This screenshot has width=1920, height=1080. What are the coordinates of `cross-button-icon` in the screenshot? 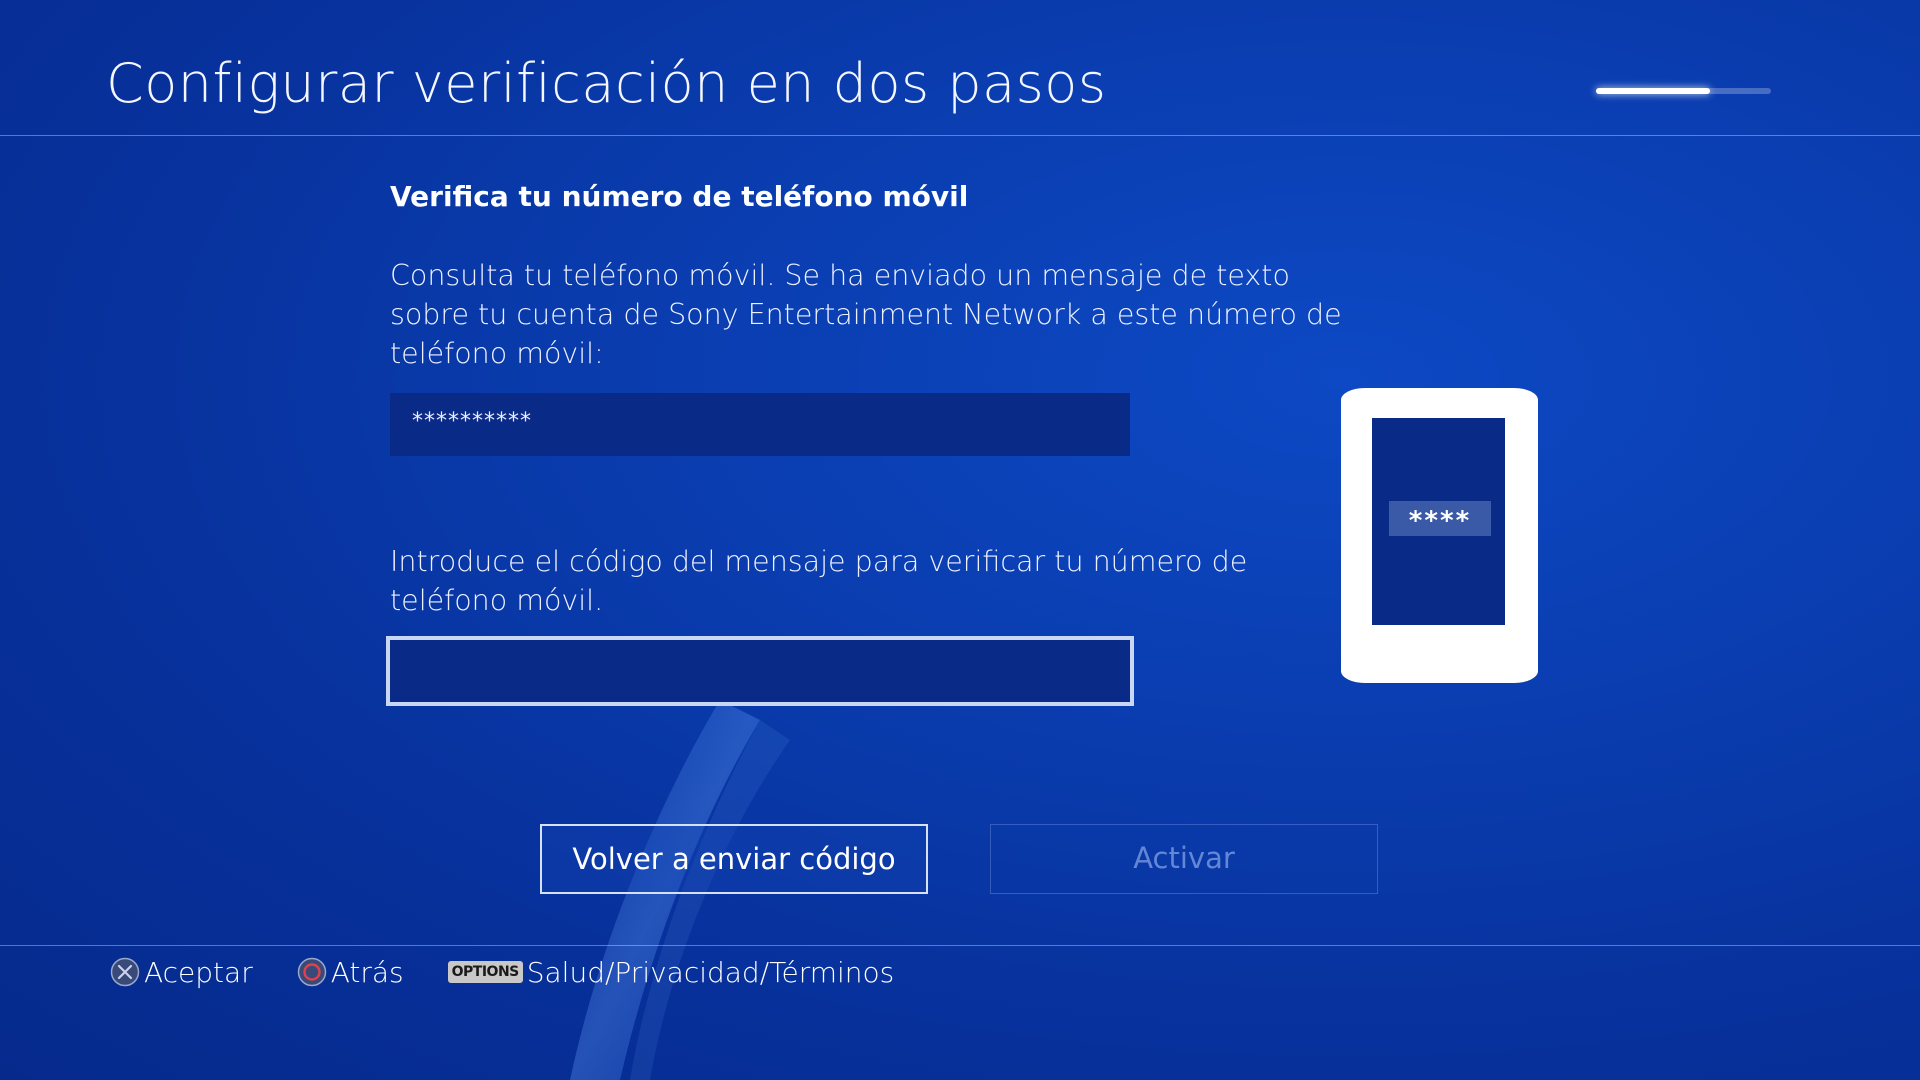 It's located at (125, 972).